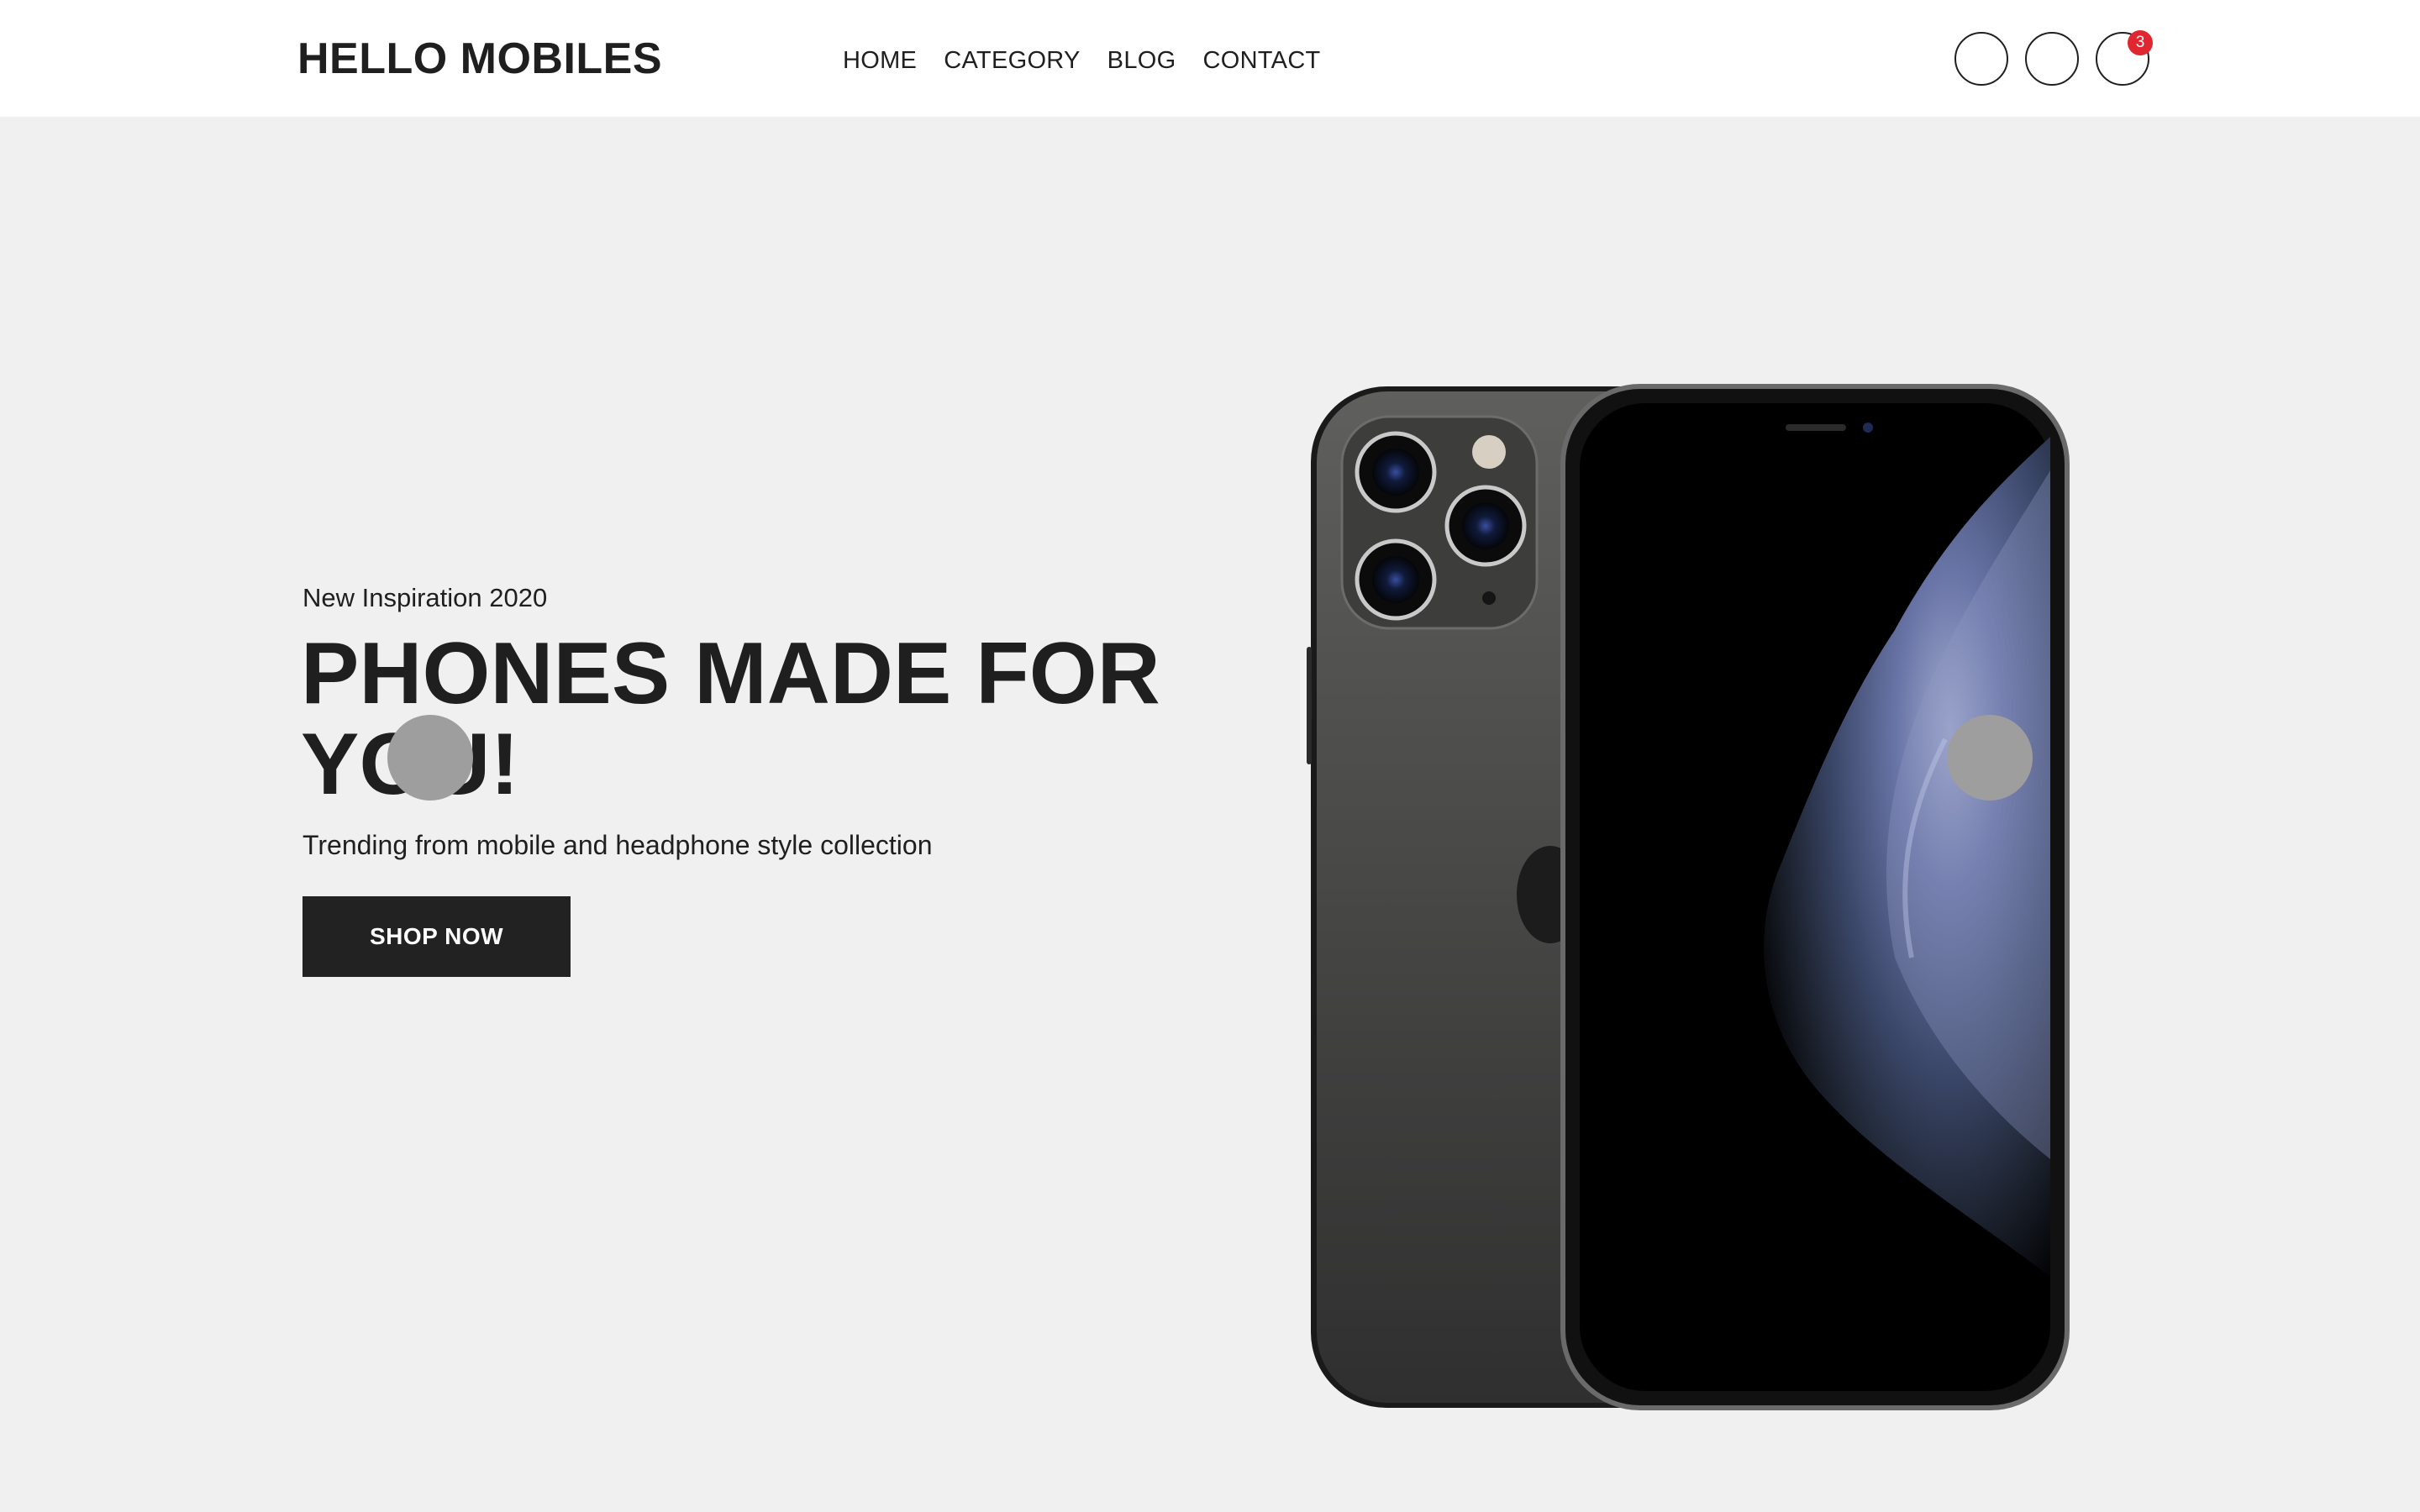 The width and height of the screenshot is (2420, 1512). What do you see at coordinates (480, 59) in the screenshot?
I see `logo: HELLO MOBILES` at bounding box center [480, 59].